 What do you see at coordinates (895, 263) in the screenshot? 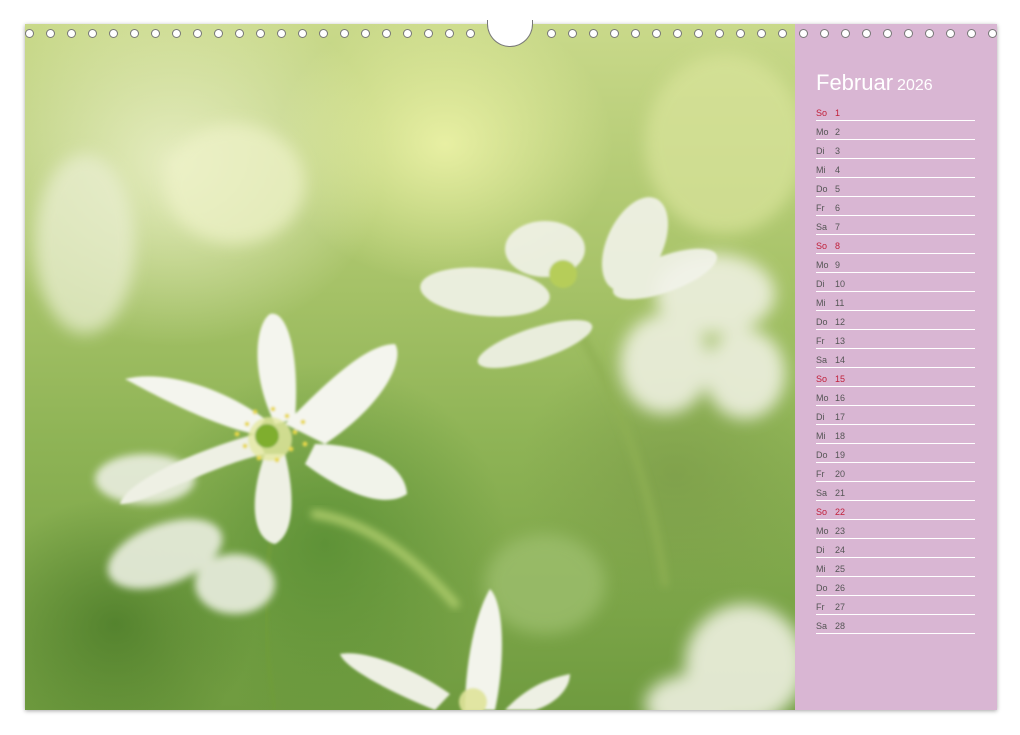
I see `day-row: Mo 9` at bounding box center [895, 263].